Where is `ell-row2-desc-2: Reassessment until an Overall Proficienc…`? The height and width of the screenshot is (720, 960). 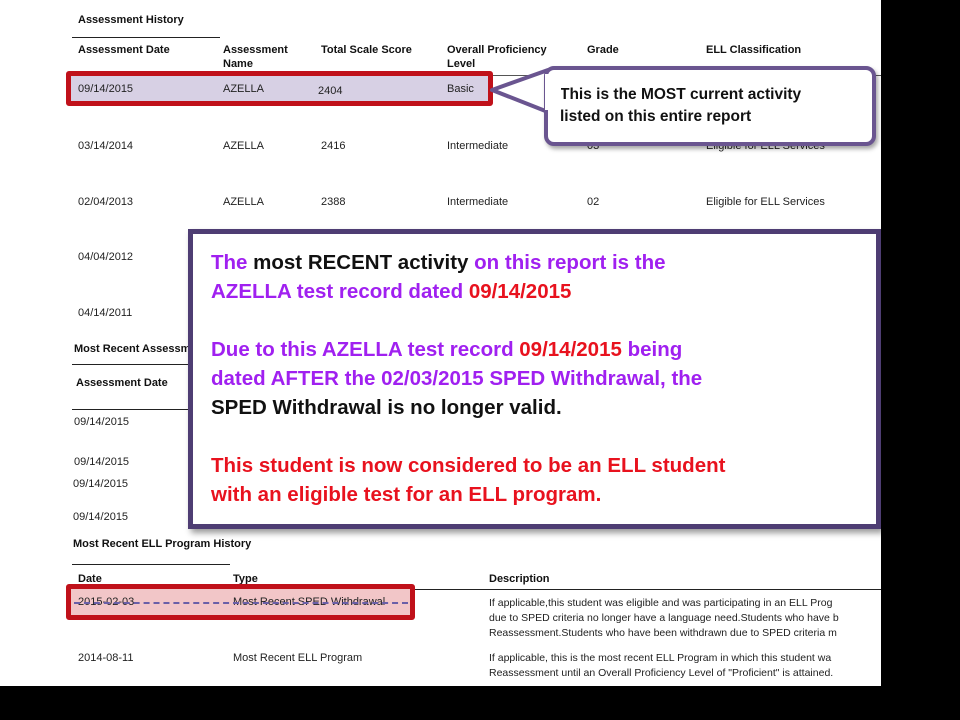
ell-row2-desc-2: Reassessment until an Overall Proficienc… is located at coordinates (661, 673).